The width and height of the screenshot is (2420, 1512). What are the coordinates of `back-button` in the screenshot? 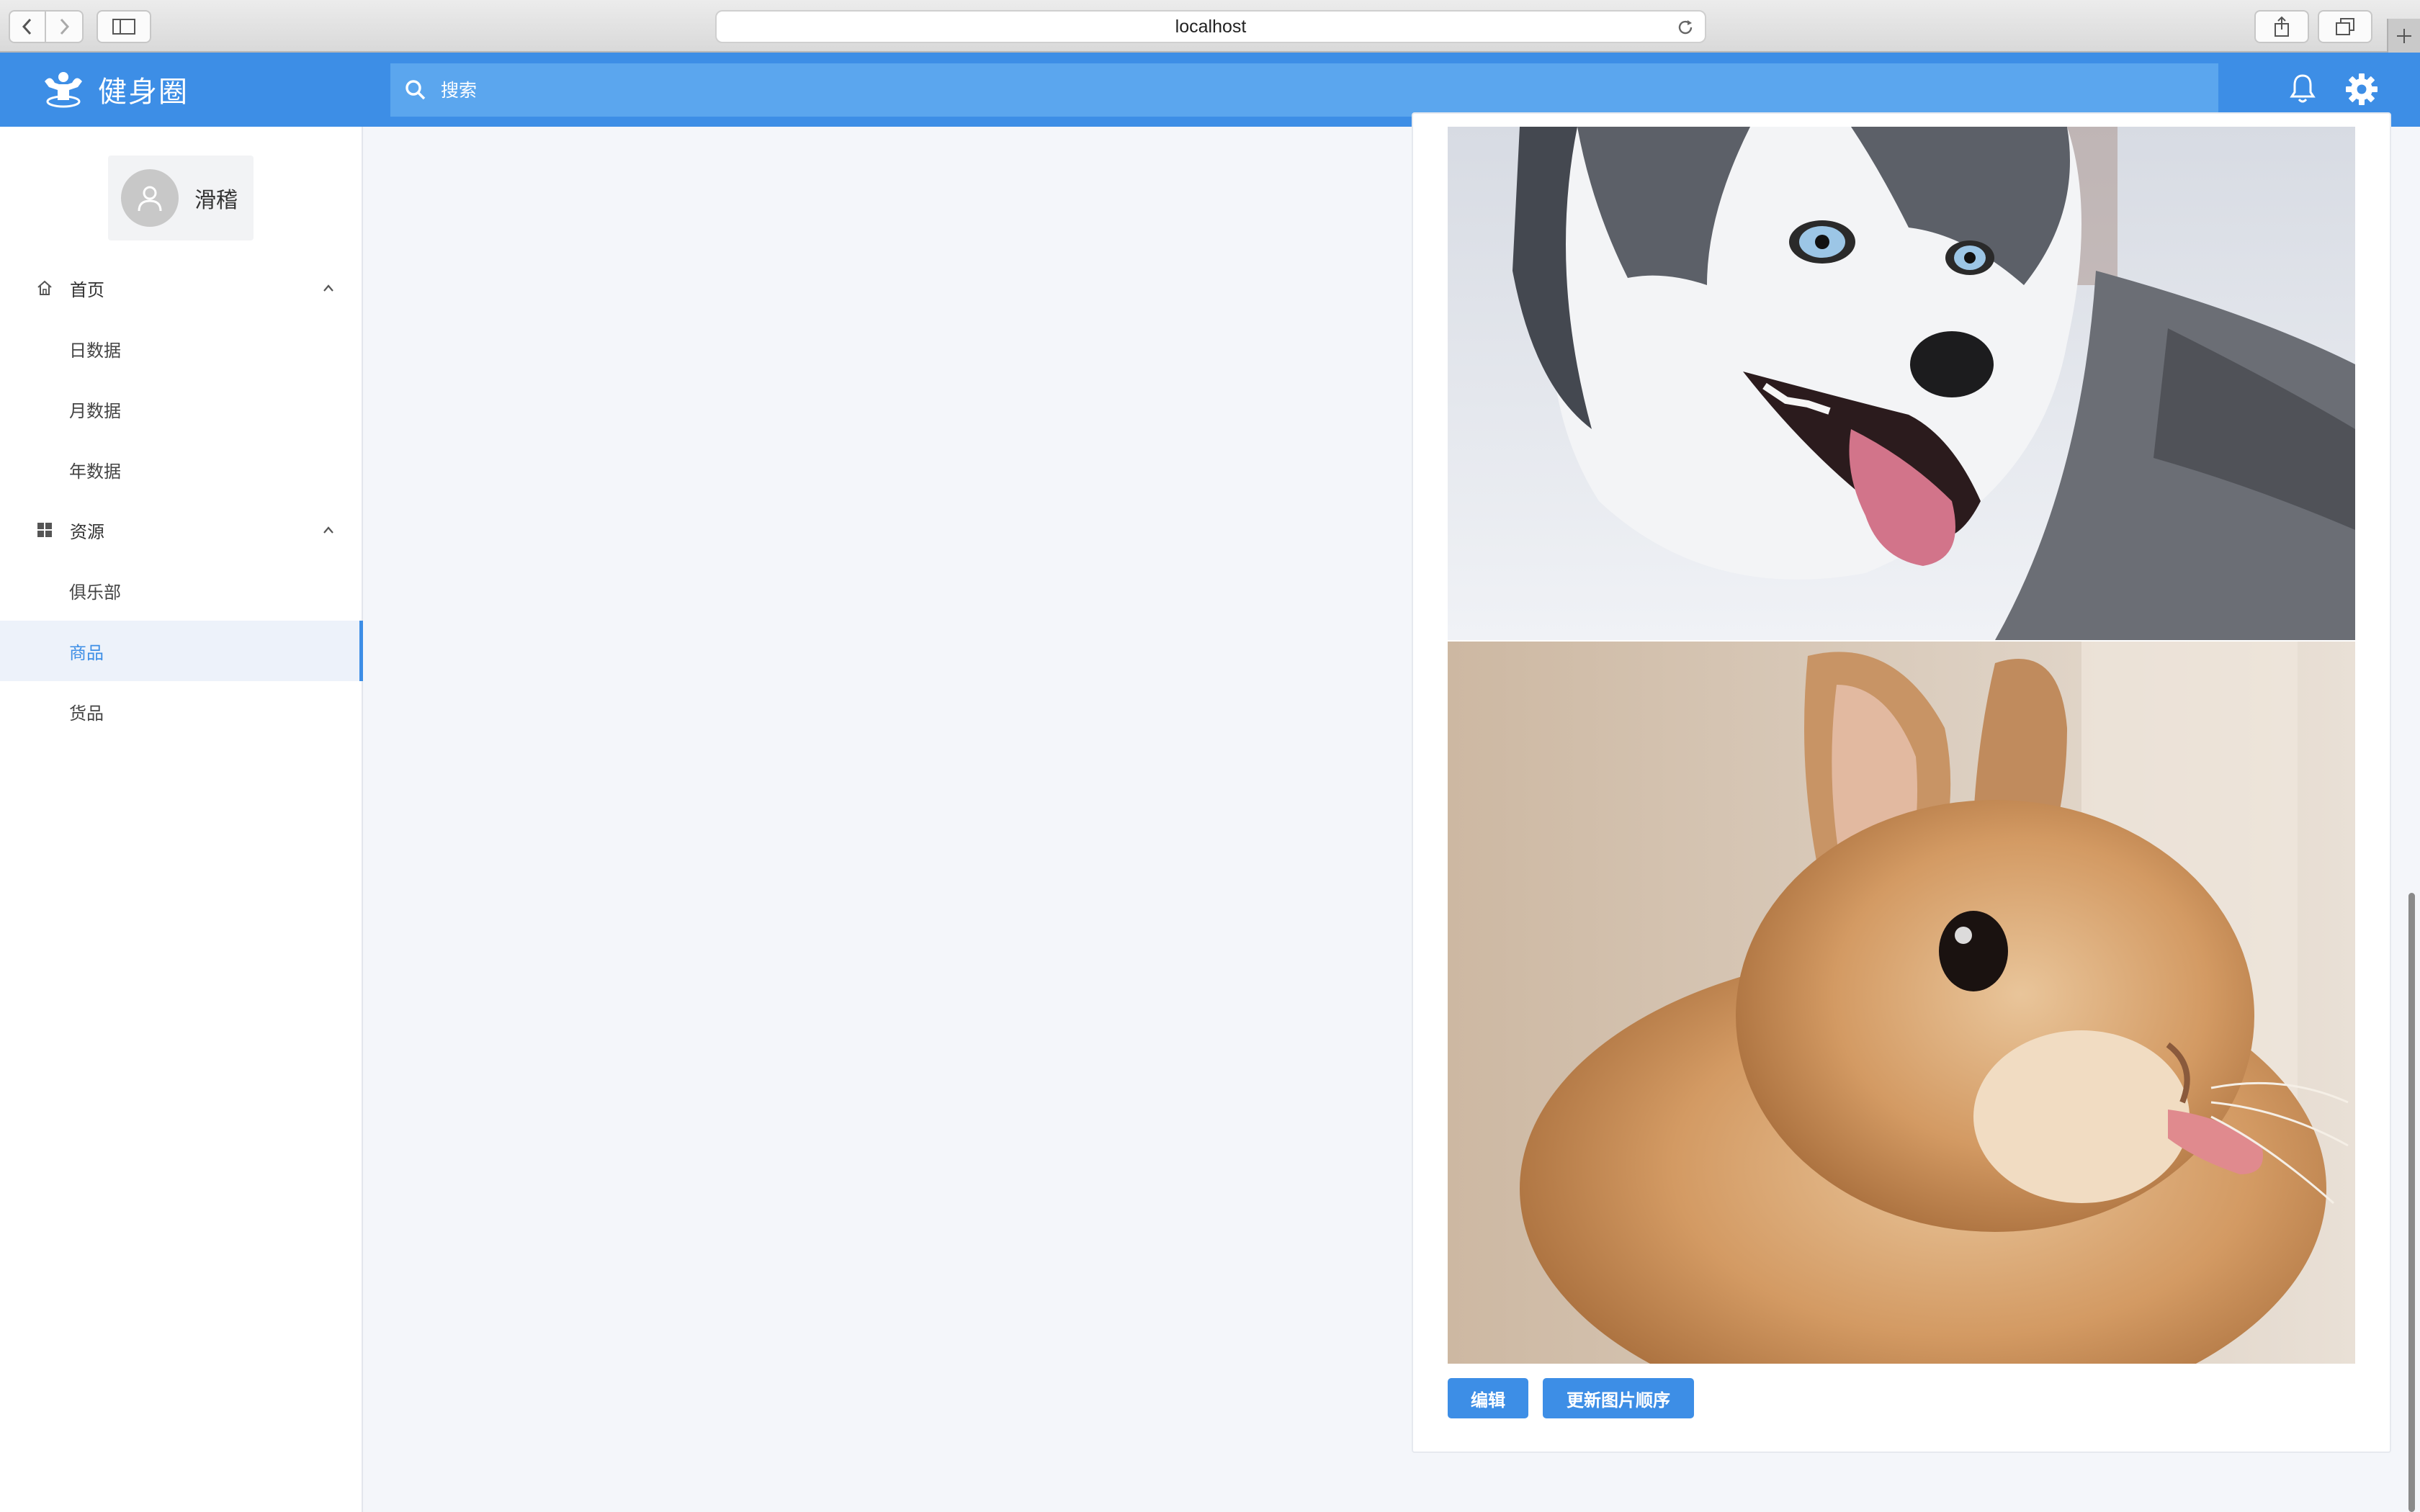 It's located at (27, 26).